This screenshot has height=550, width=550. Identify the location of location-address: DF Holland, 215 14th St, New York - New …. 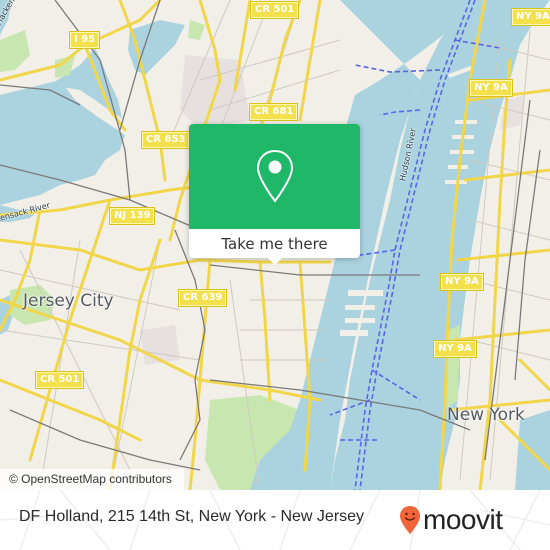
(192, 516).